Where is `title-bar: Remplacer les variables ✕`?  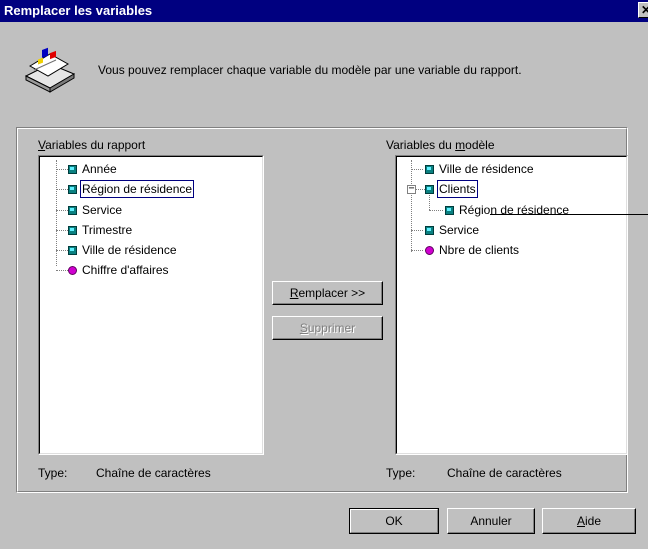 title-bar: Remplacer les variables ✕ is located at coordinates (324, 11).